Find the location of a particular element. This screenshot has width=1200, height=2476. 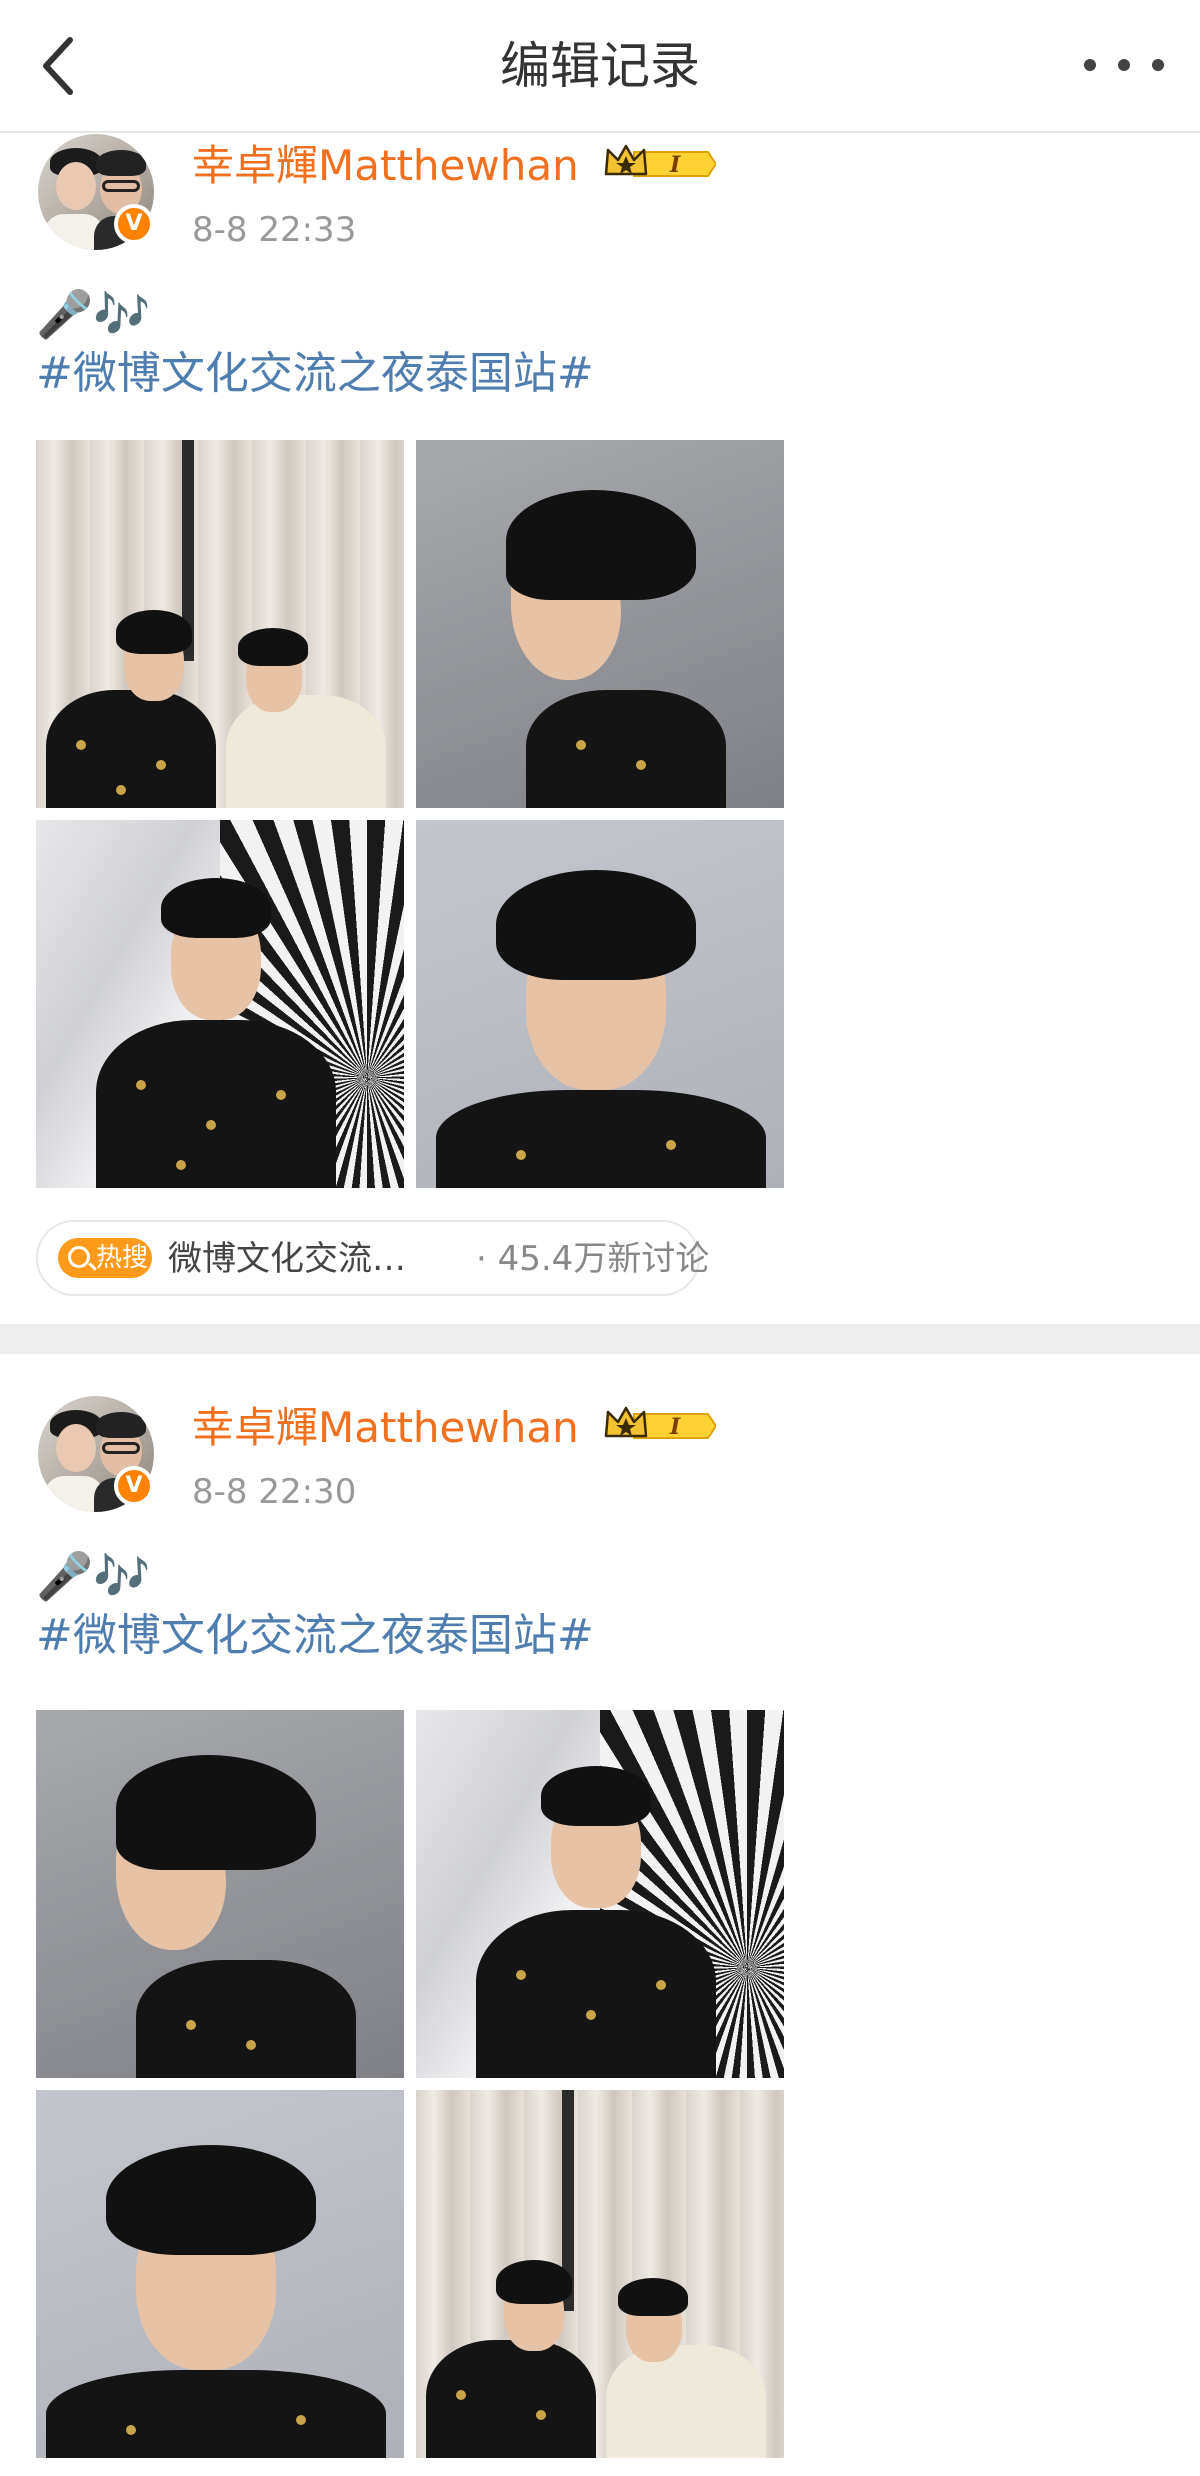

more-icon is located at coordinates (1124, 65).